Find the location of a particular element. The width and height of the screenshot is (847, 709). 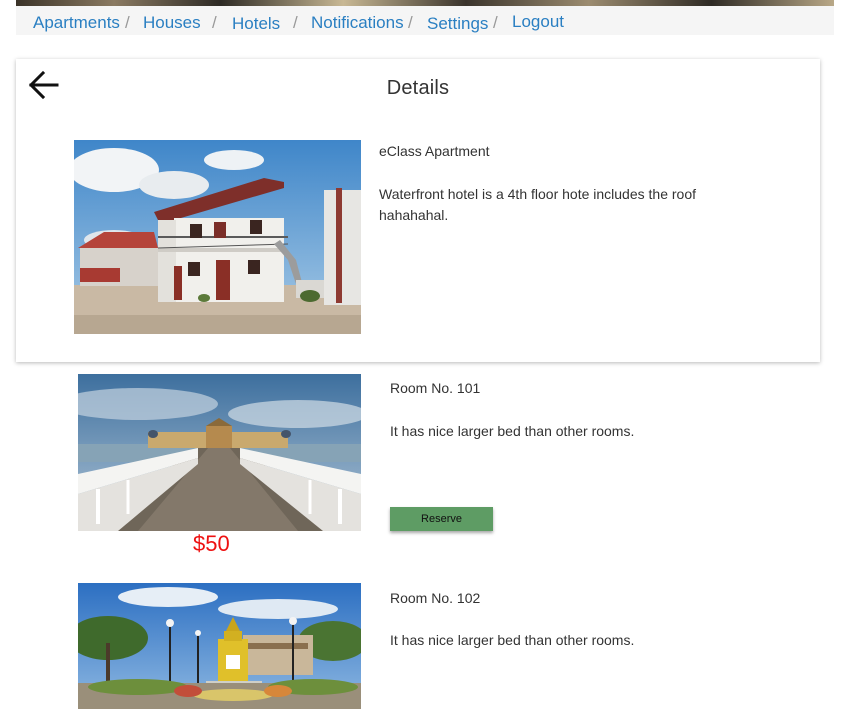

room-price: $50 is located at coordinates (211, 543).